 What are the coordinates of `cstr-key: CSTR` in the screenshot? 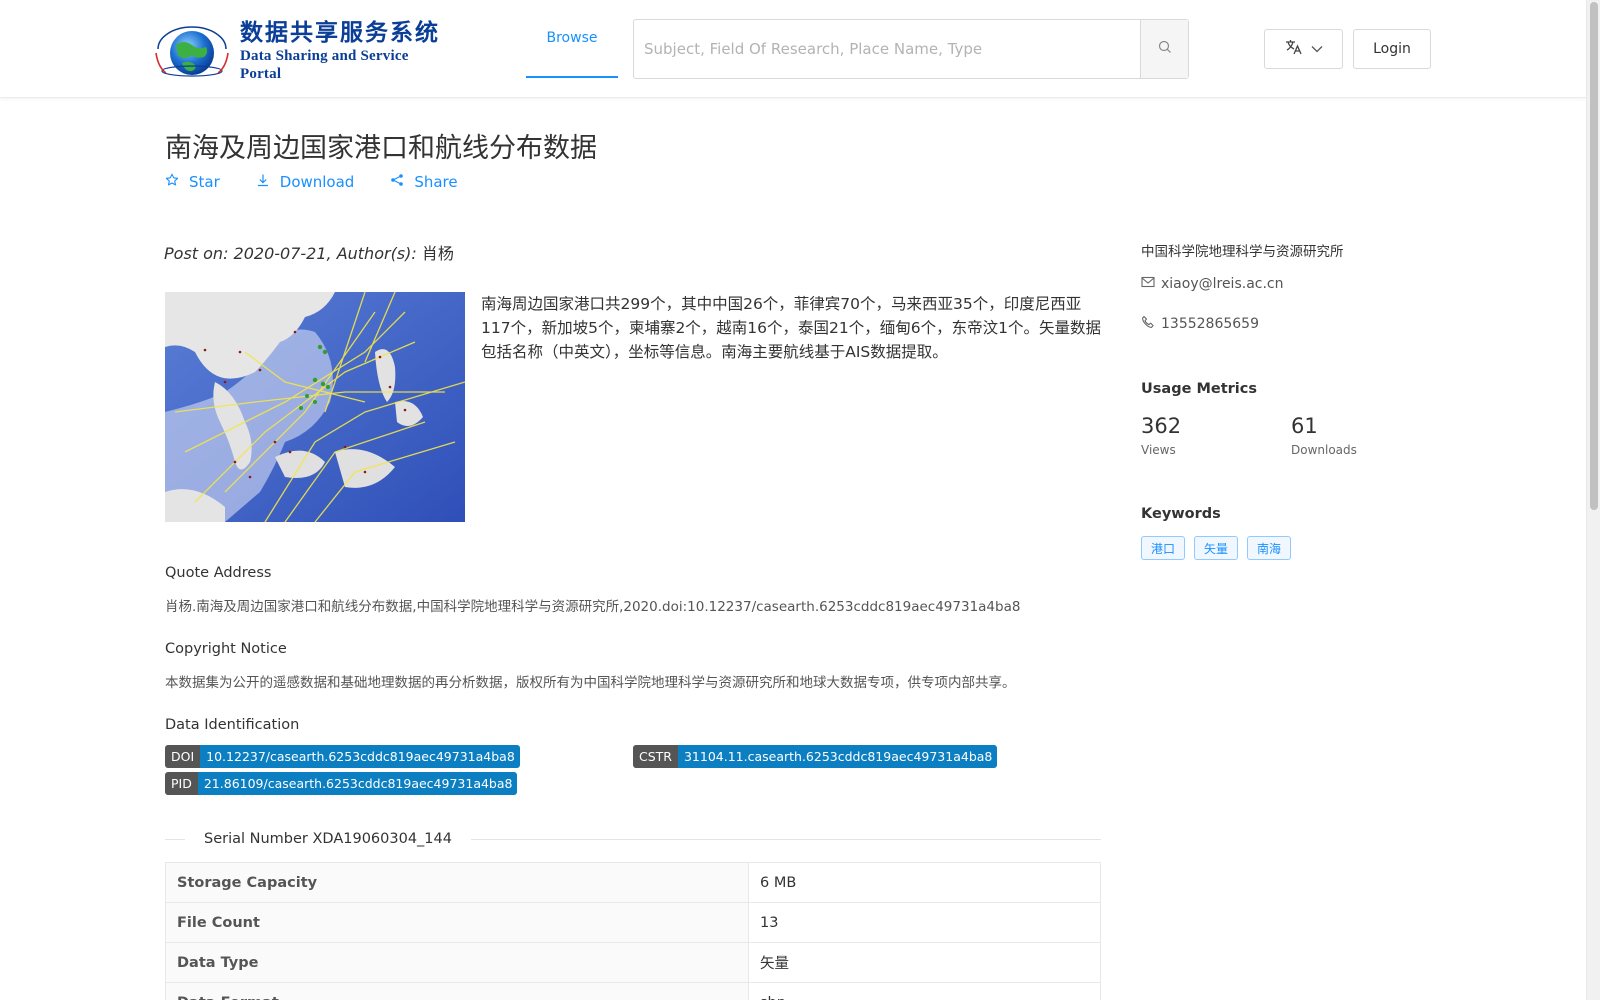 It's located at (655, 756).